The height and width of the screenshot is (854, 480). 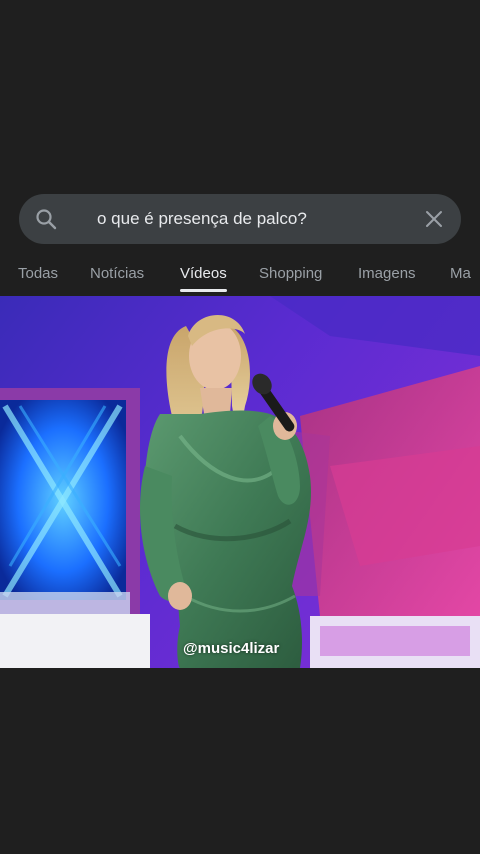 I want to click on tab-noticias: Notícias, so click(x=117, y=275).